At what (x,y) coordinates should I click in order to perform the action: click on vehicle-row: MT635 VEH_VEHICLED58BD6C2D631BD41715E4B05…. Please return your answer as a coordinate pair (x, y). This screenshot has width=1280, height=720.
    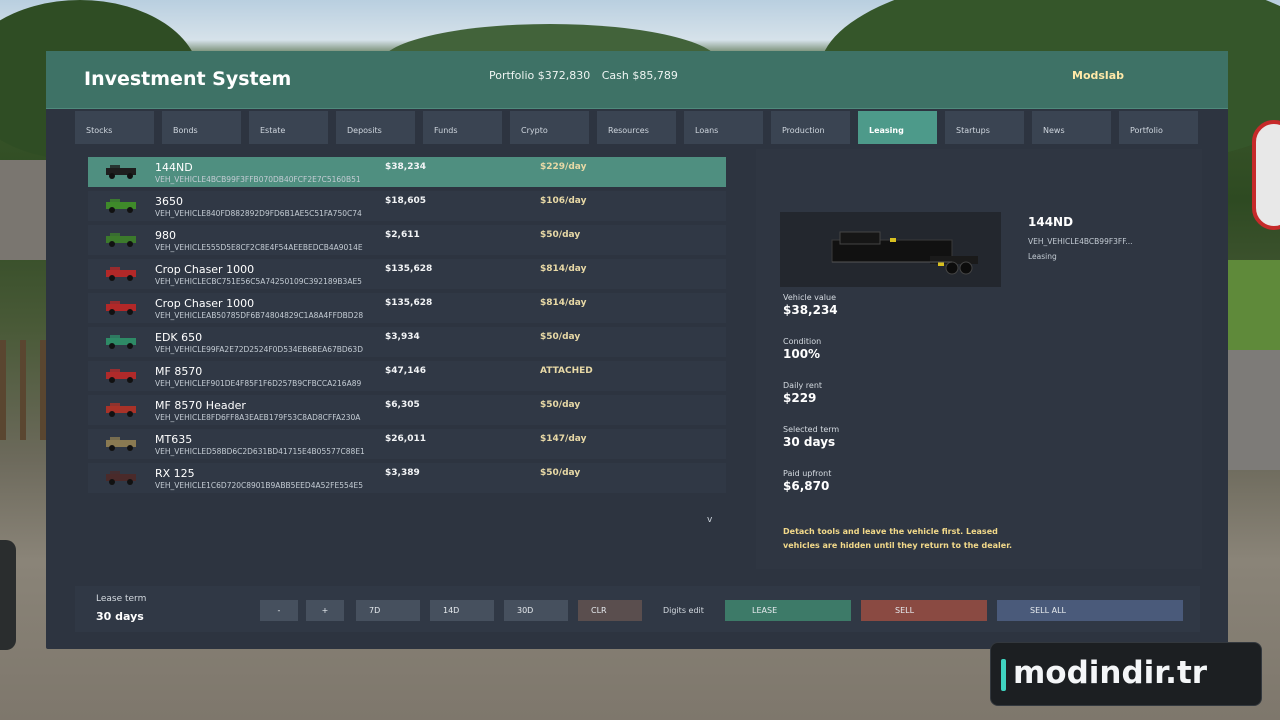
    Looking at the image, I should click on (407, 444).